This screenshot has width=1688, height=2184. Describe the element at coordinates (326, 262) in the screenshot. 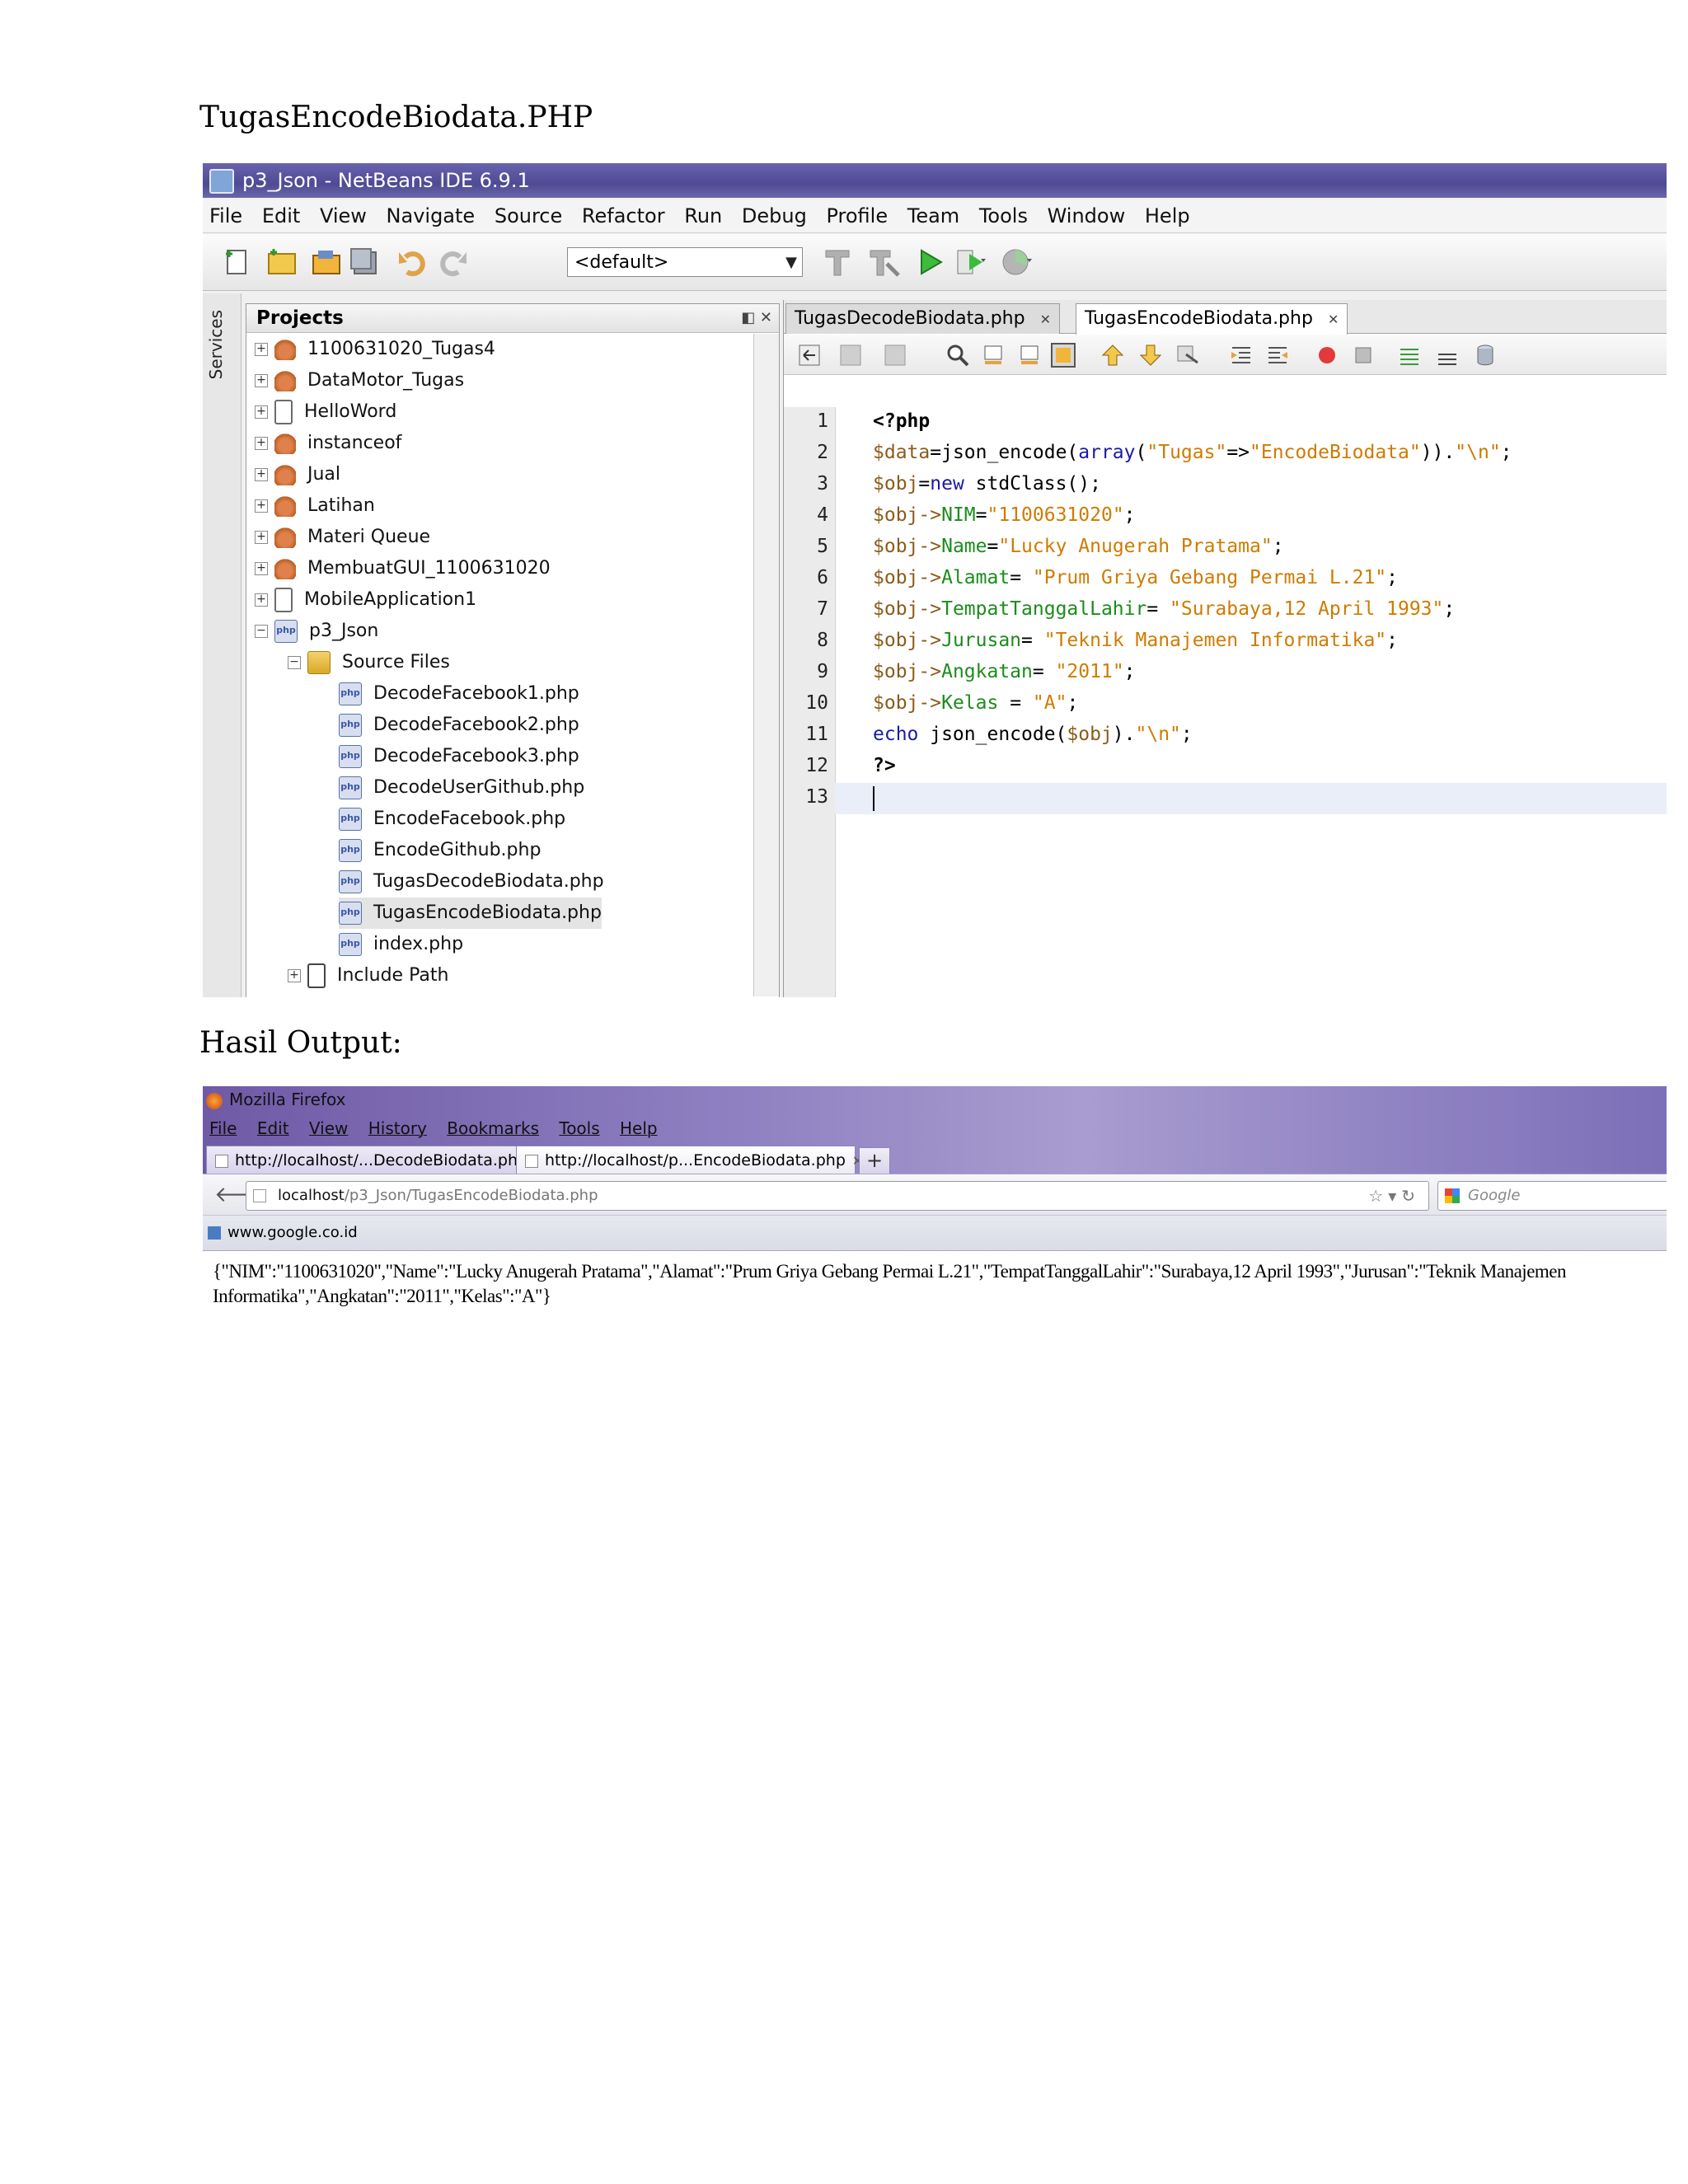

I see `open-project-icon` at that location.